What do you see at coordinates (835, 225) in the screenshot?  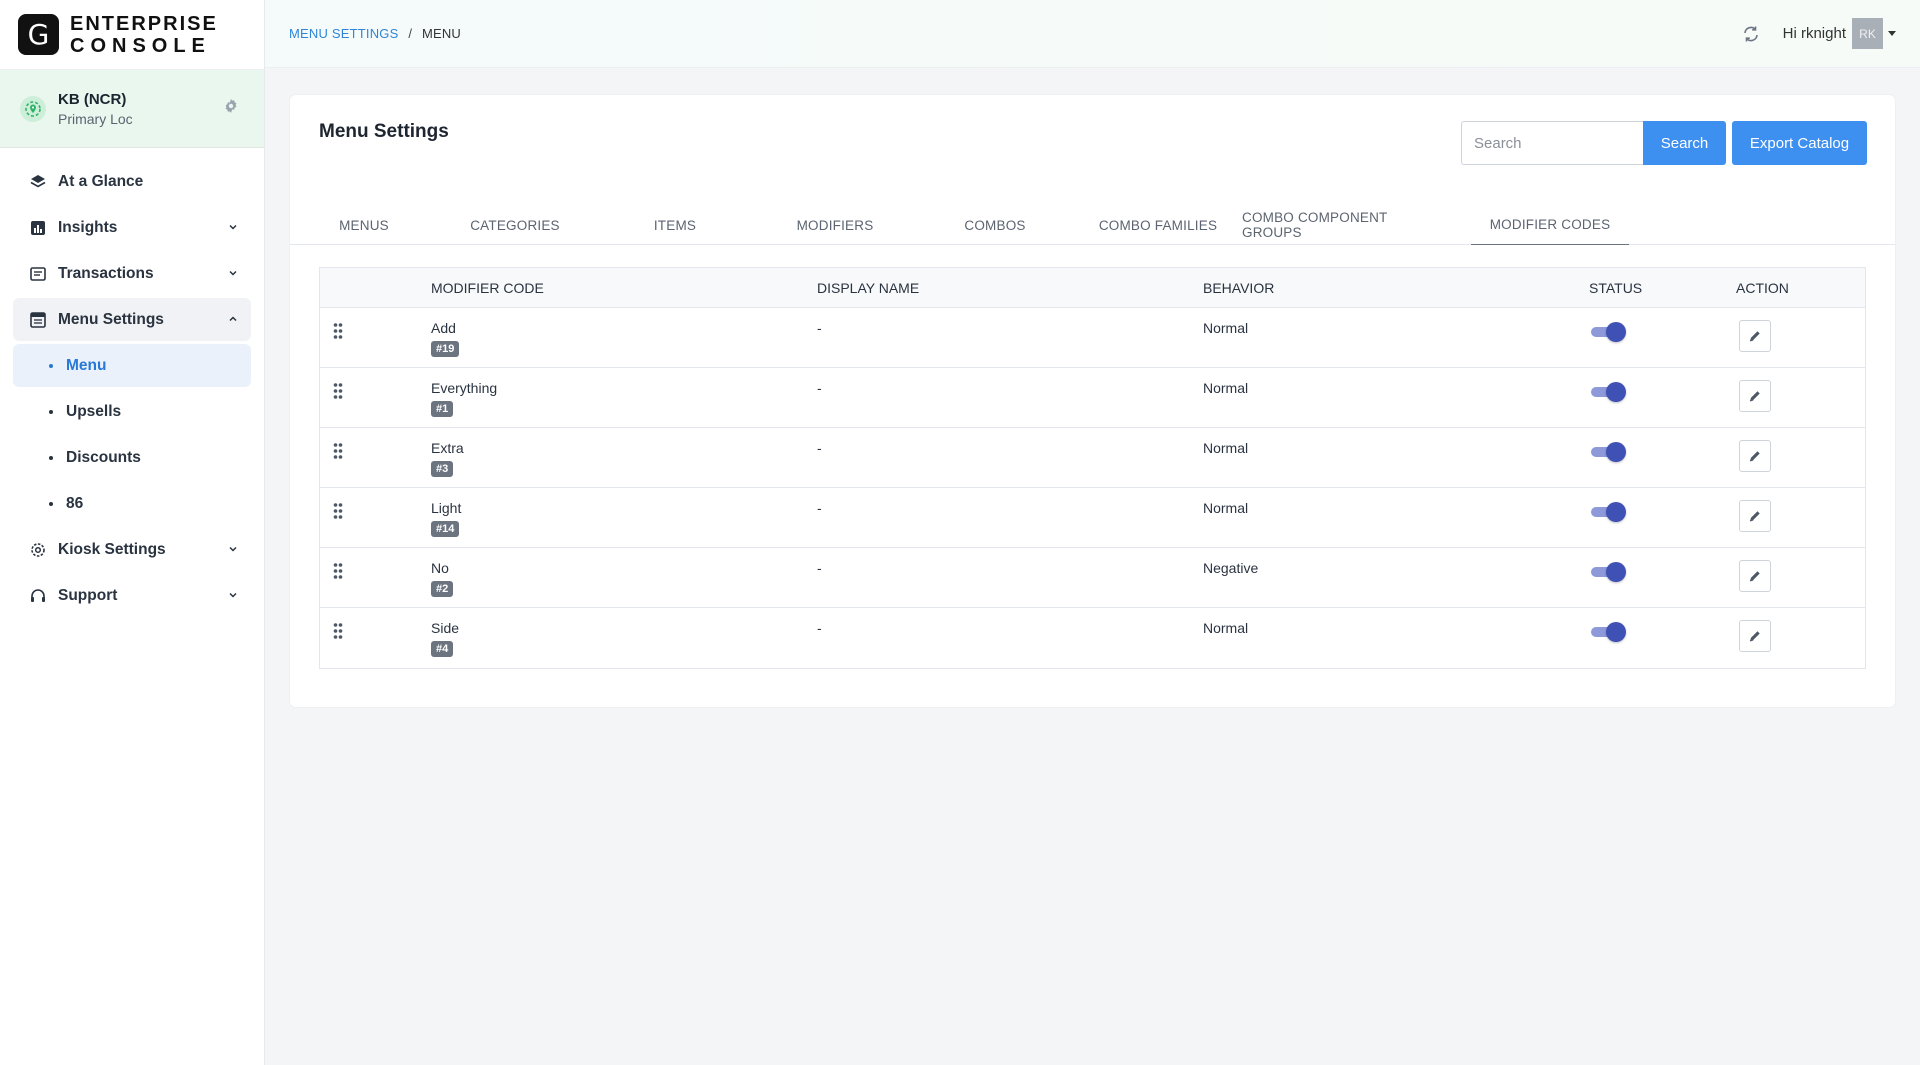 I see `tab-modifiers: MODIFIERS` at bounding box center [835, 225].